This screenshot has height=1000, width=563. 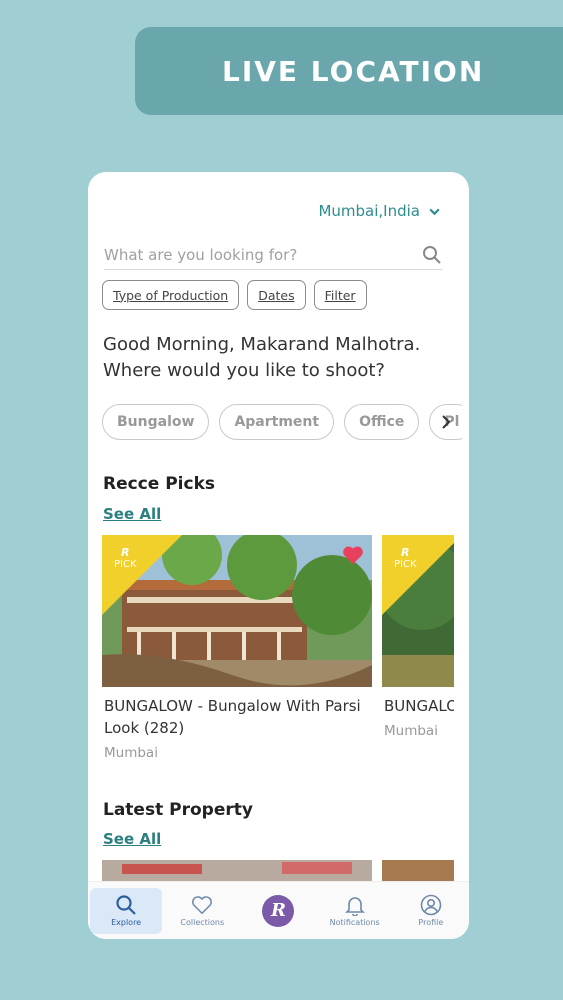 I want to click on tab-home-logo: R, so click(x=278, y=911).